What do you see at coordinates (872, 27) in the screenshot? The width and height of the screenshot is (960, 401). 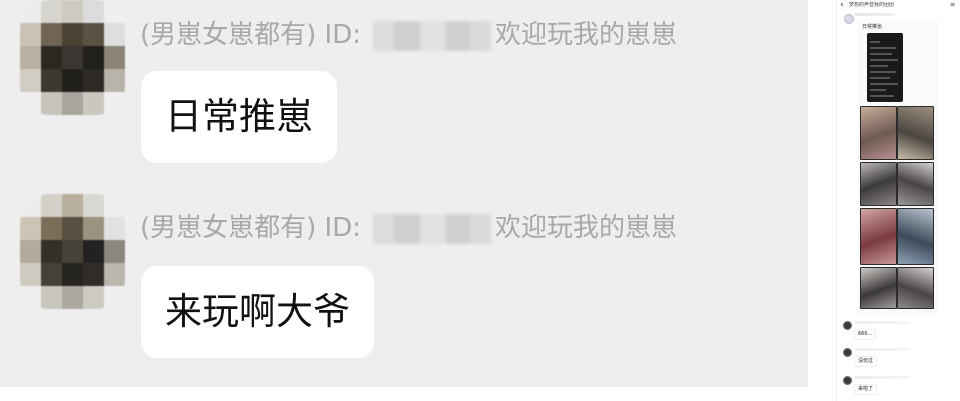 I see `card-caption: 日常推崽` at bounding box center [872, 27].